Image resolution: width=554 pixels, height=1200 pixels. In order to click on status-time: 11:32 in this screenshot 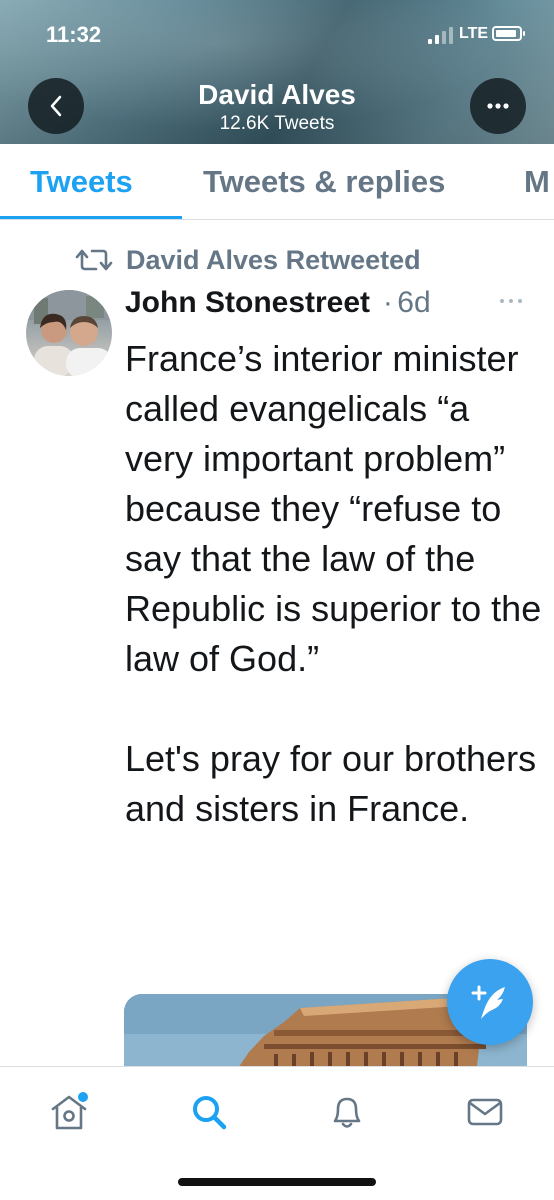, I will do `click(74, 34)`.